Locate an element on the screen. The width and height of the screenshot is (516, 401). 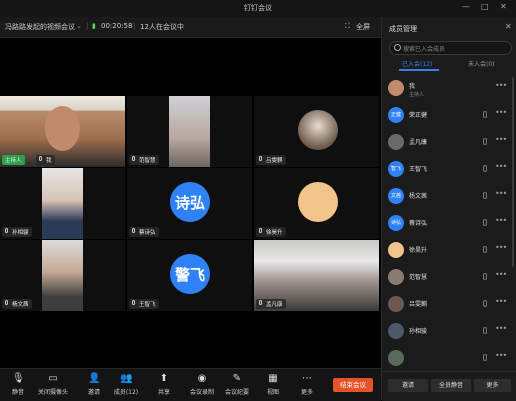
view-button: ▦ 视图 is located at coordinates (273, 383).